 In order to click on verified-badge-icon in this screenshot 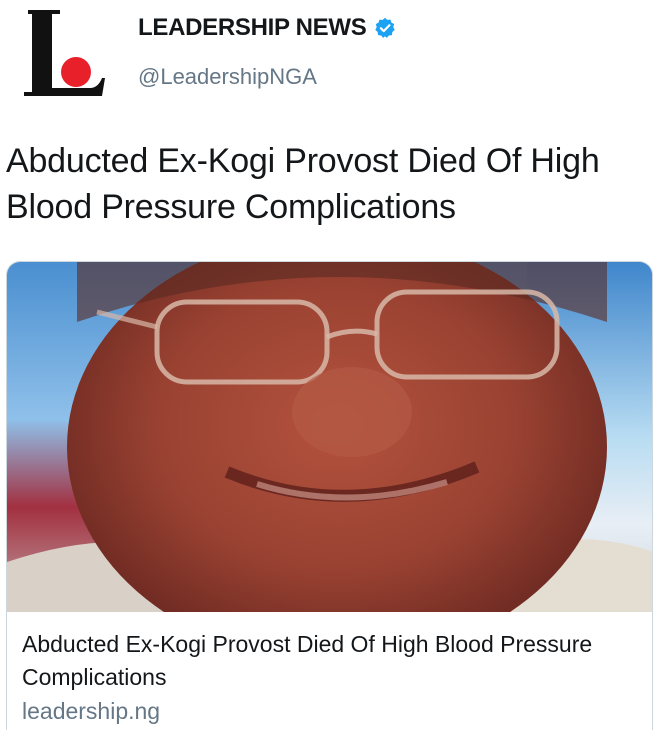, I will do `click(385, 28)`.